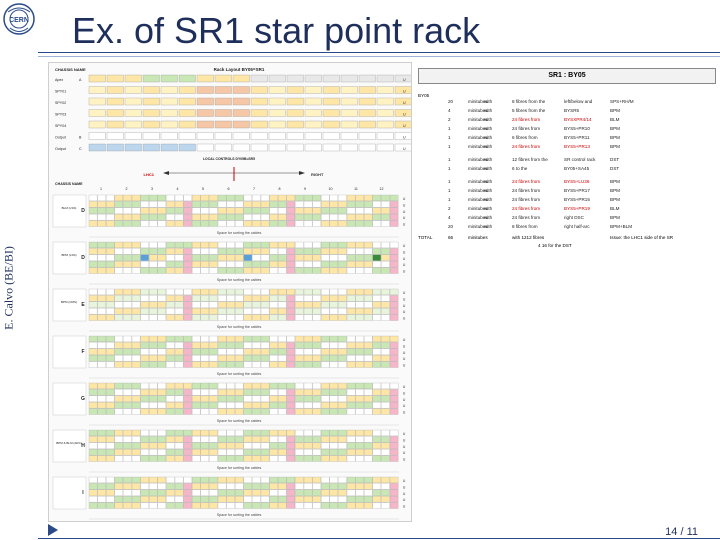 The width and height of the screenshot is (720, 540). I want to click on column-number: 10, so click(331, 189).